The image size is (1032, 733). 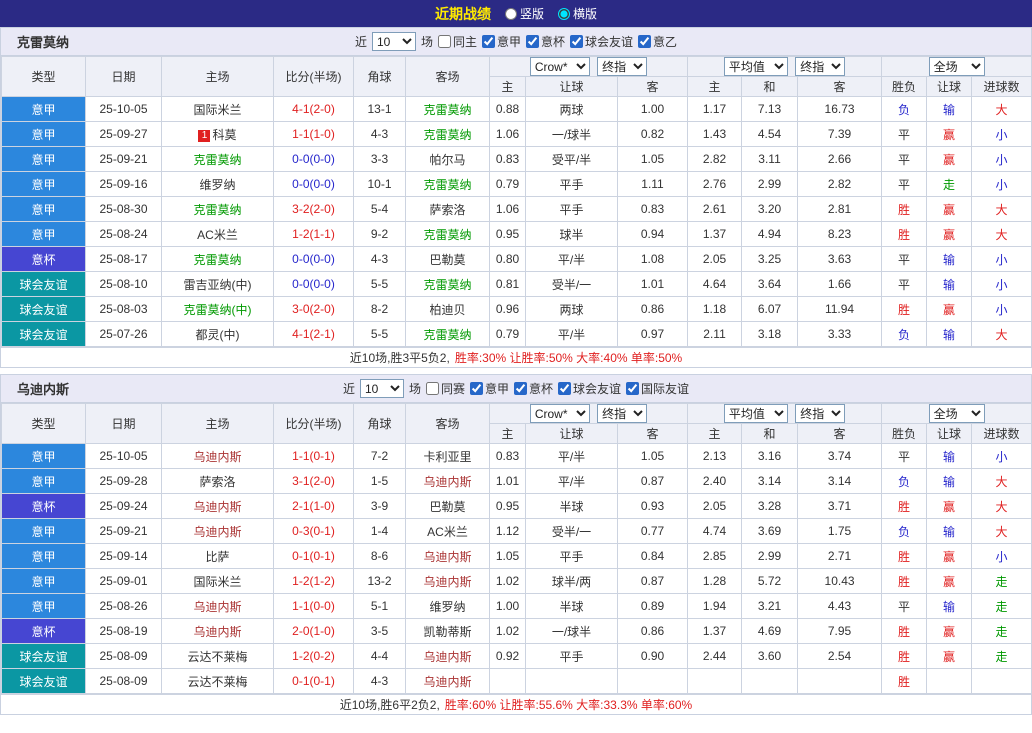 I want to click on score-cell: 1-1(1-0), so click(x=313, y=134).